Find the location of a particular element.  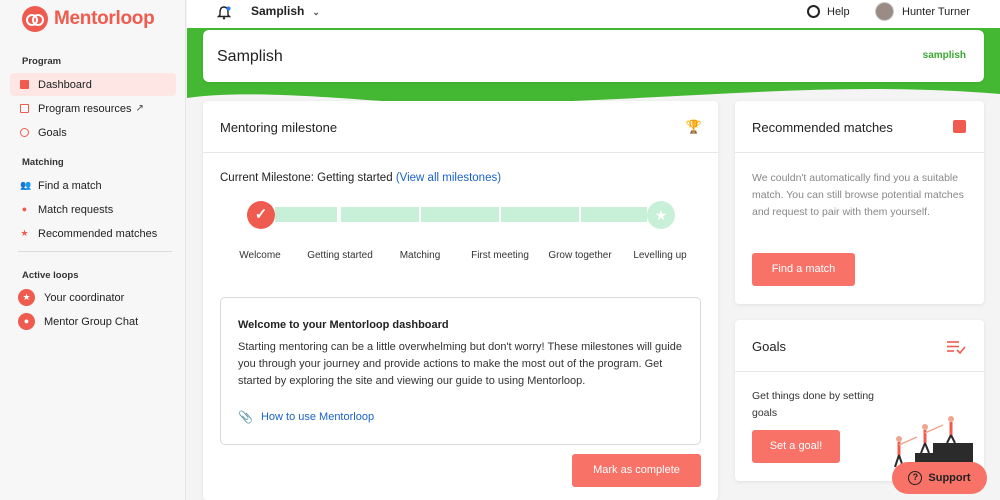

trophy-icon: 🏆 is located at coordinates (693, 126).